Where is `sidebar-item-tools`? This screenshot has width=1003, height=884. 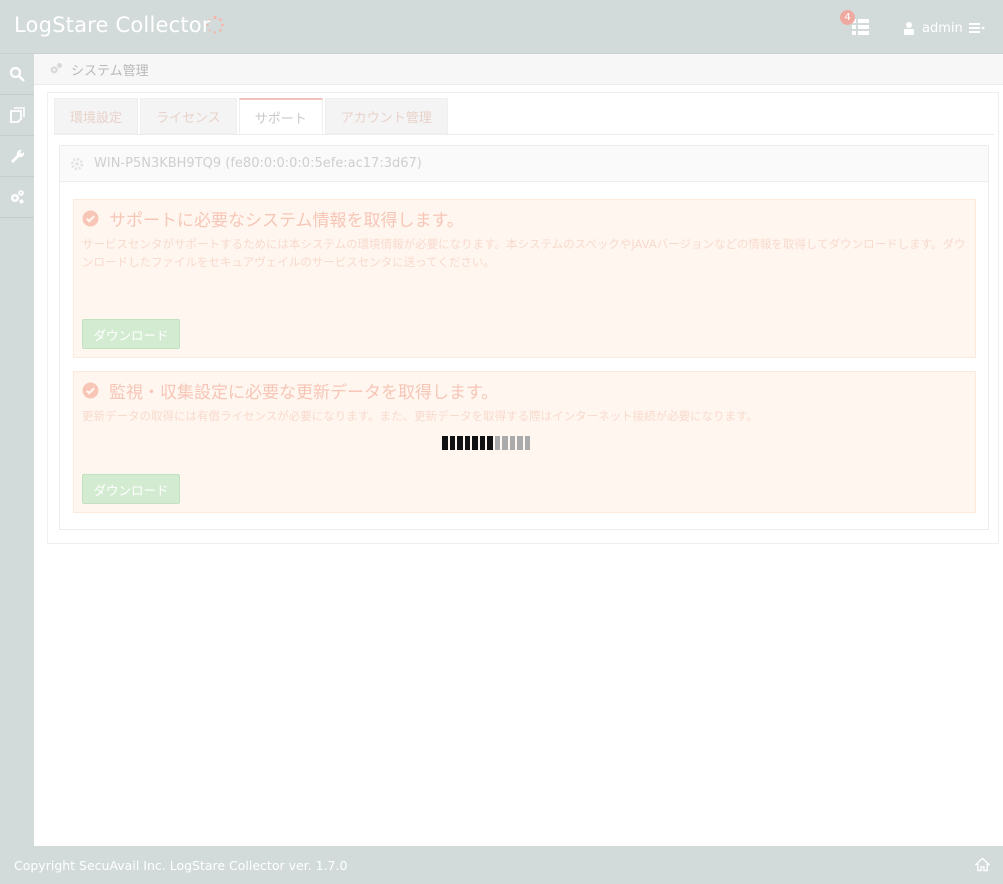 sidebar-item-tools is located at coordinates (17, 156).